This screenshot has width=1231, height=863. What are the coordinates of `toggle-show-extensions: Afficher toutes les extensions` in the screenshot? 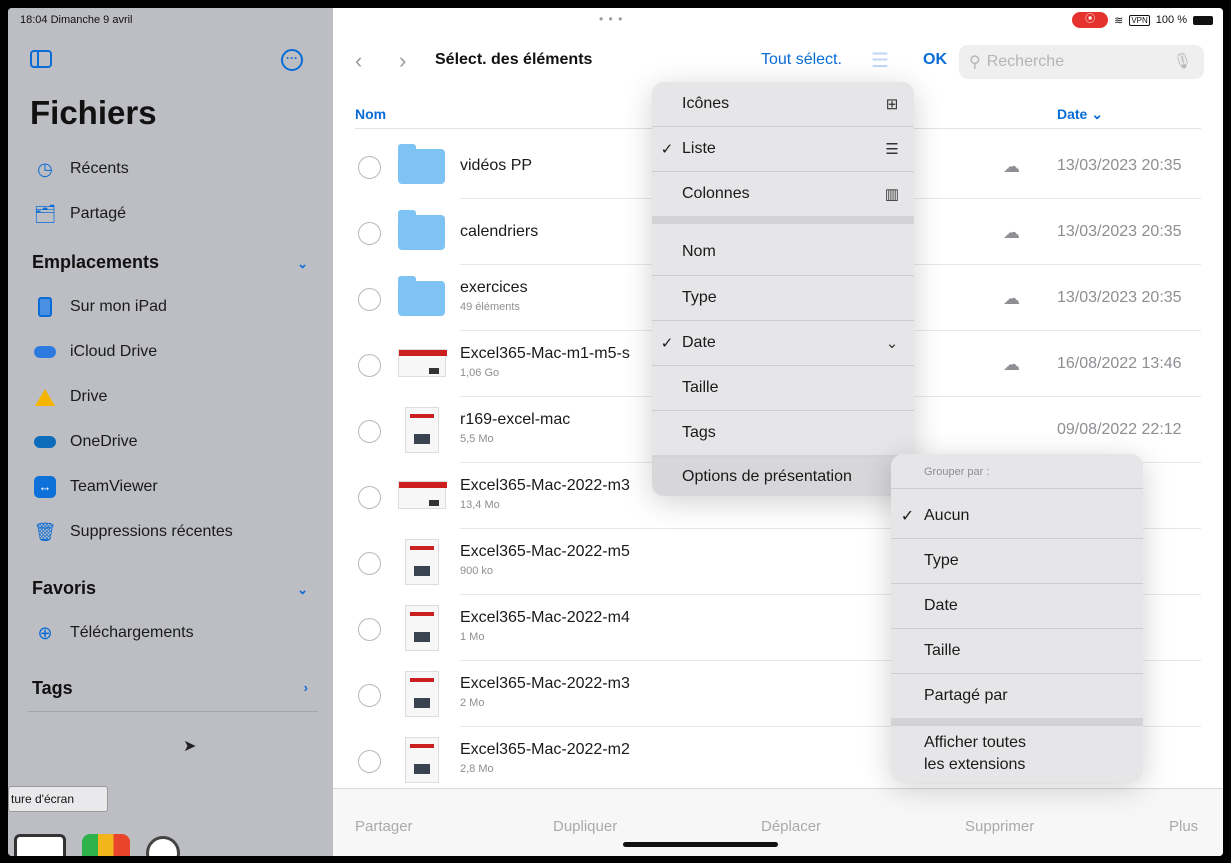 It's located at (1017, 754).